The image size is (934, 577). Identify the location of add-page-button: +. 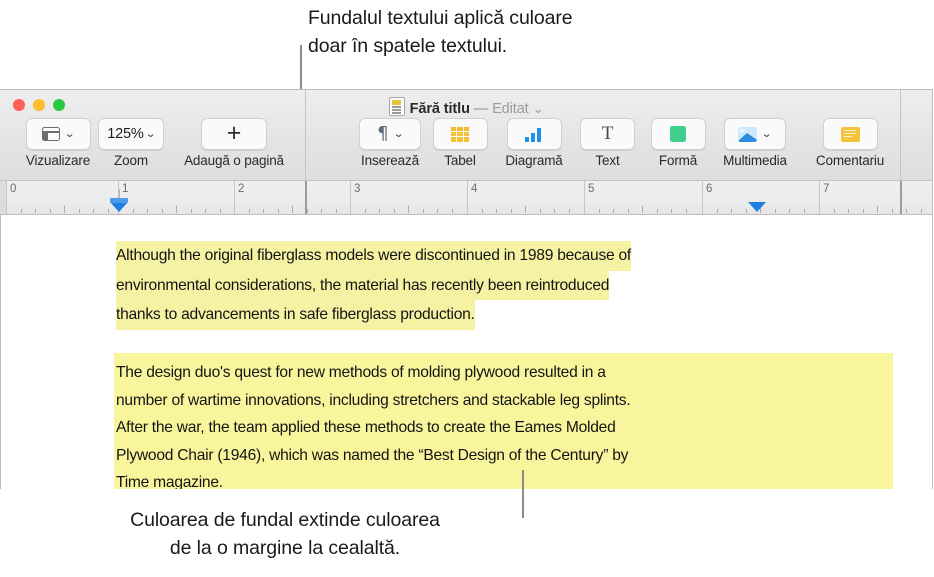
(234, 134).